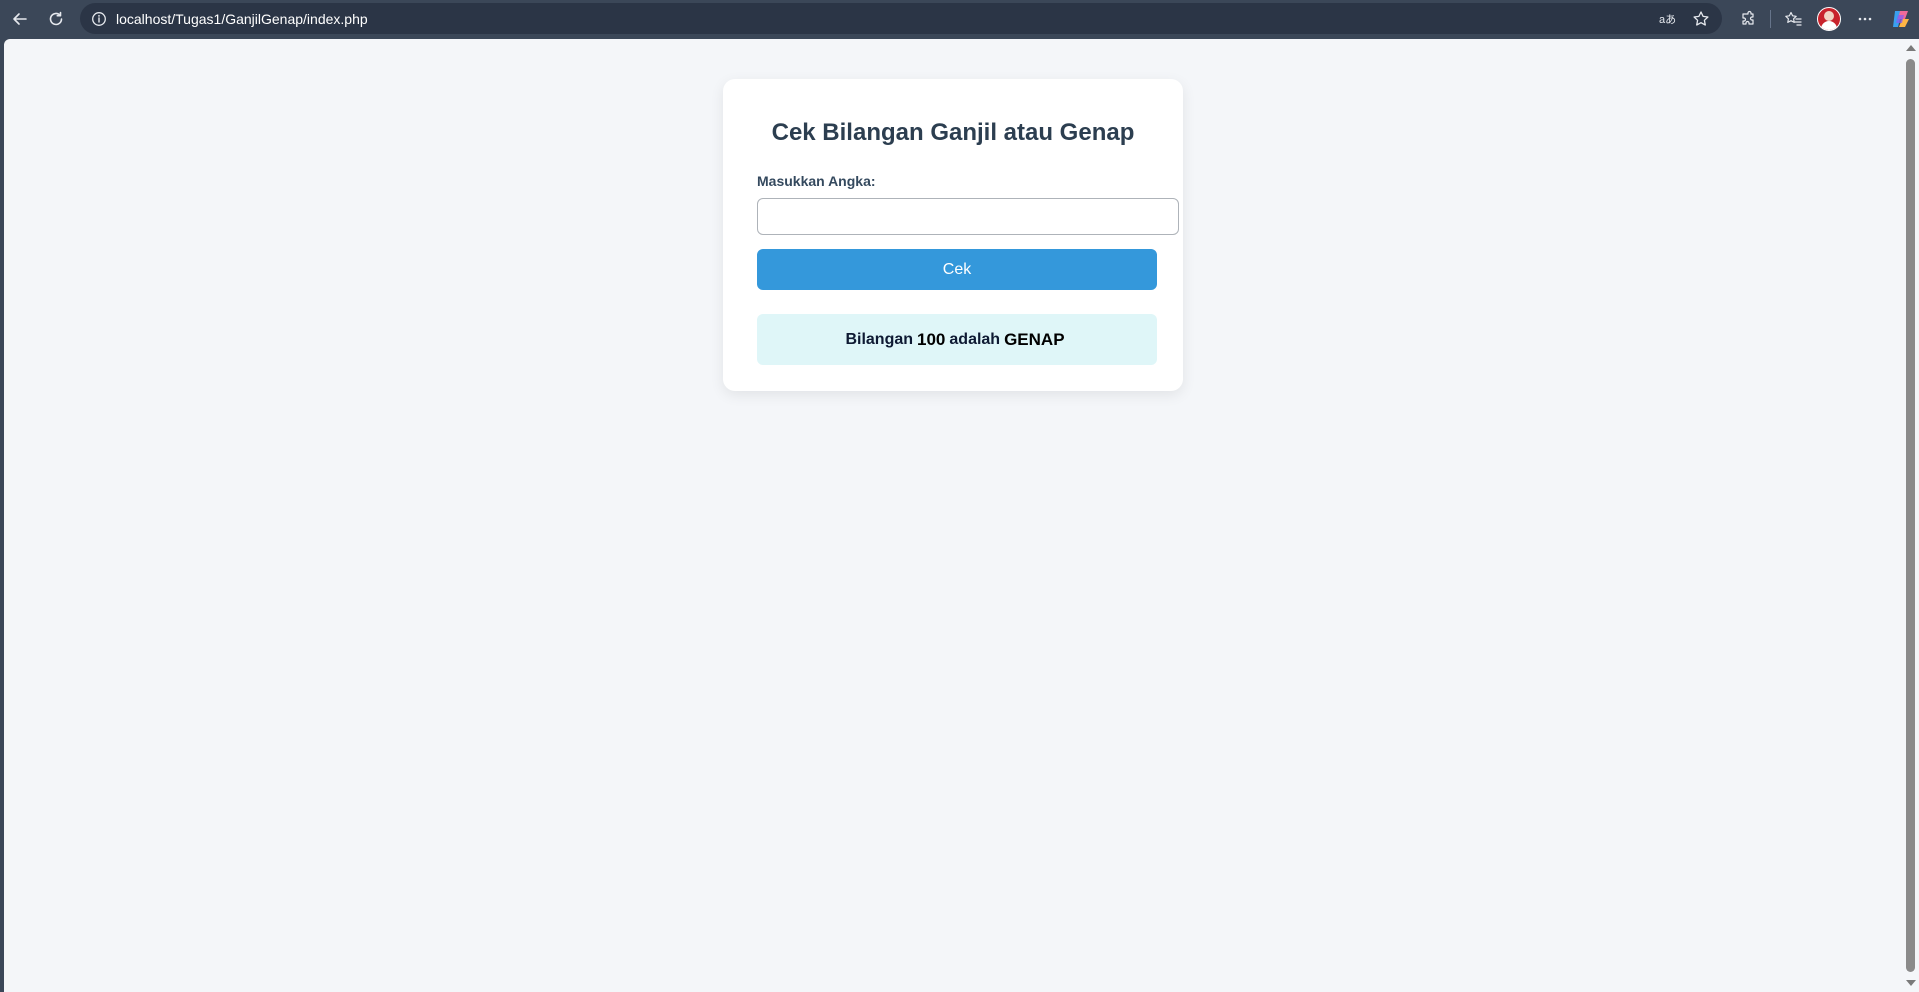 The width and height of the screenshot is (1919, 992). Describe the element at coordinates (1748, 19) in the screenshot. I see `extensions-icon` at that location.